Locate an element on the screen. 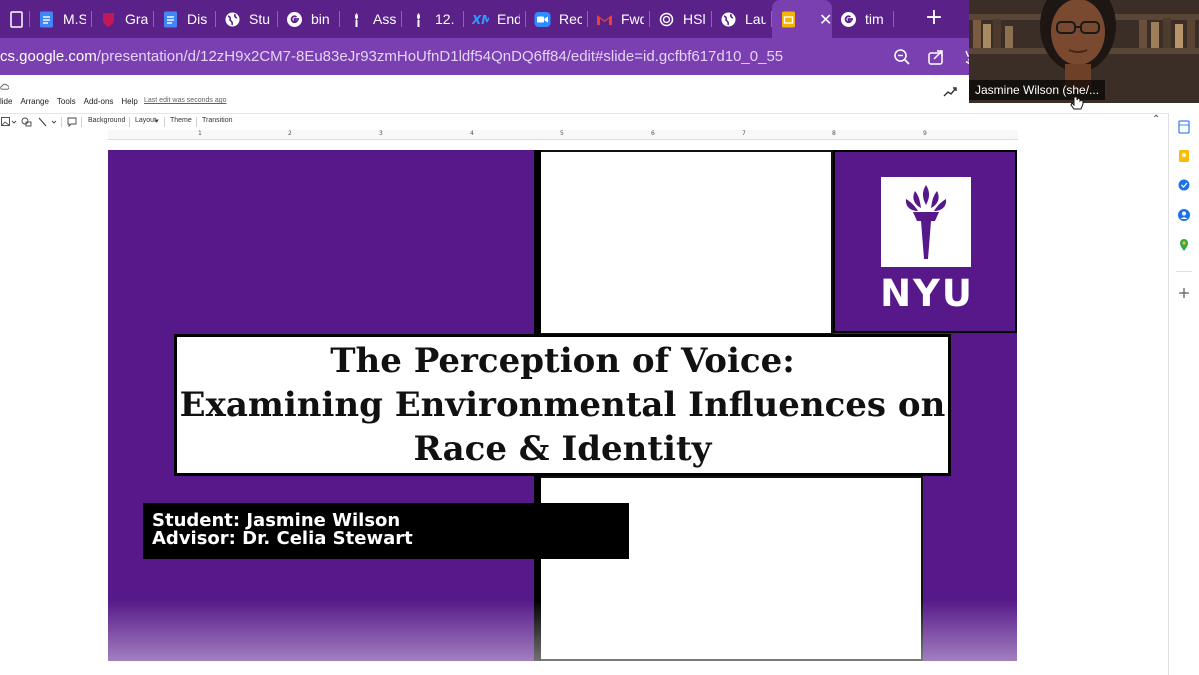 This screenshot has width=1199, height=675. ruler-number: 3 is located at coordinates (381, 133).